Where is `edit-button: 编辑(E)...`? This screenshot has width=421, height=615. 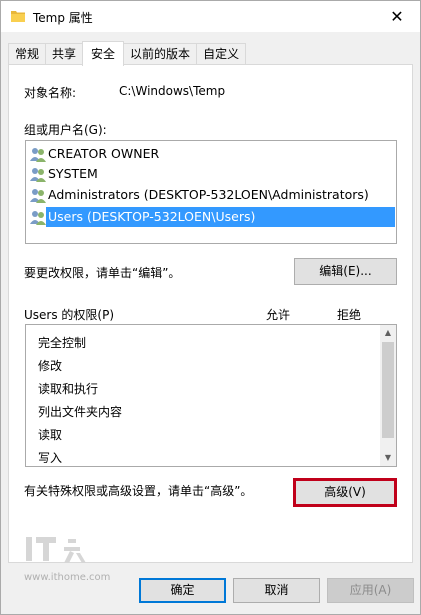 edit-button: 编辑(E)... is located at coordinates (345, 271).